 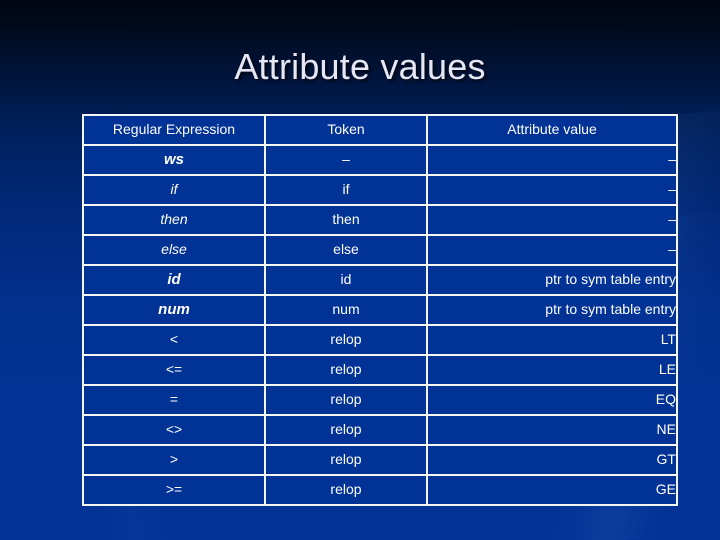 I want to click on table-row: else else –, so click(x=380, y=251).